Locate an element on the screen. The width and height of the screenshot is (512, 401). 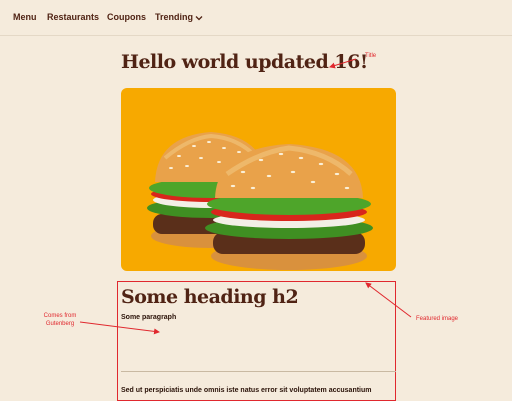
content-heading: Some heading h2 is located at coordinates (210, 297).